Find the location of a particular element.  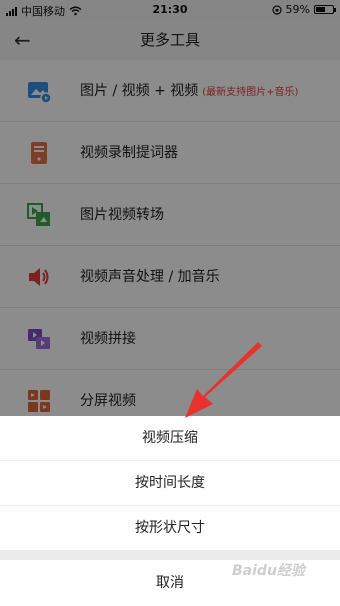

watermark: Baidu经验 is located at coordinates (268, 571).